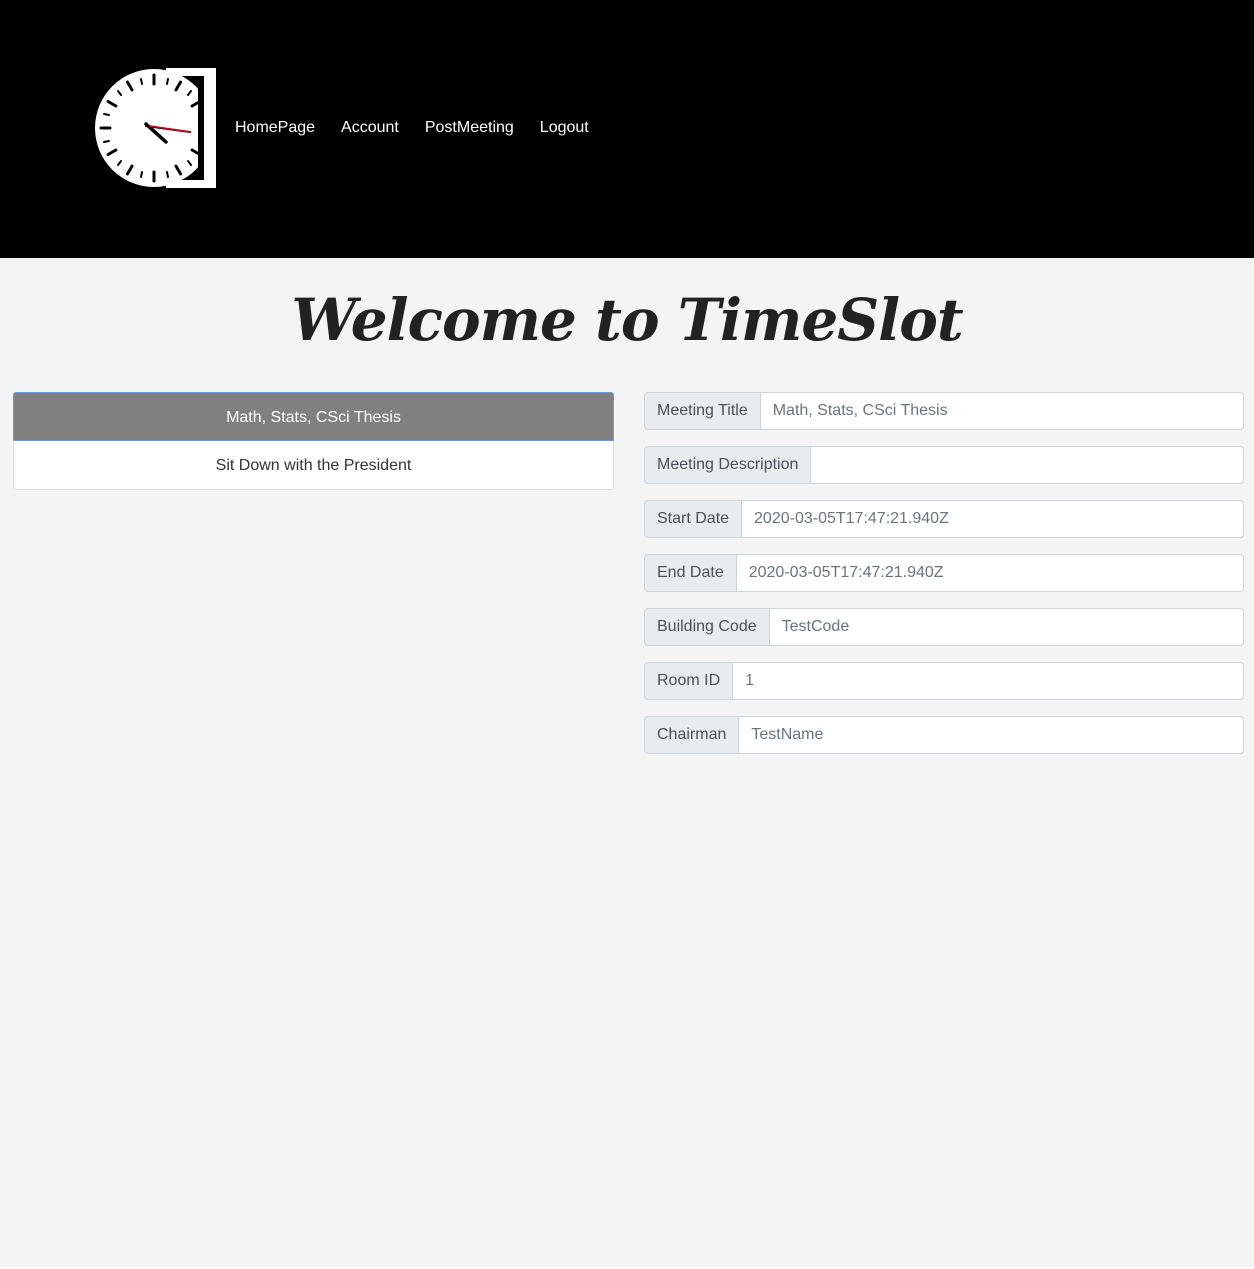 The width and height of the screenshot is (1254, 1269). What do you see at coordinates (702, 411) in the screenshot?
I see `meeting-title-label: Meeting Title` at bounding box center [702, 411].